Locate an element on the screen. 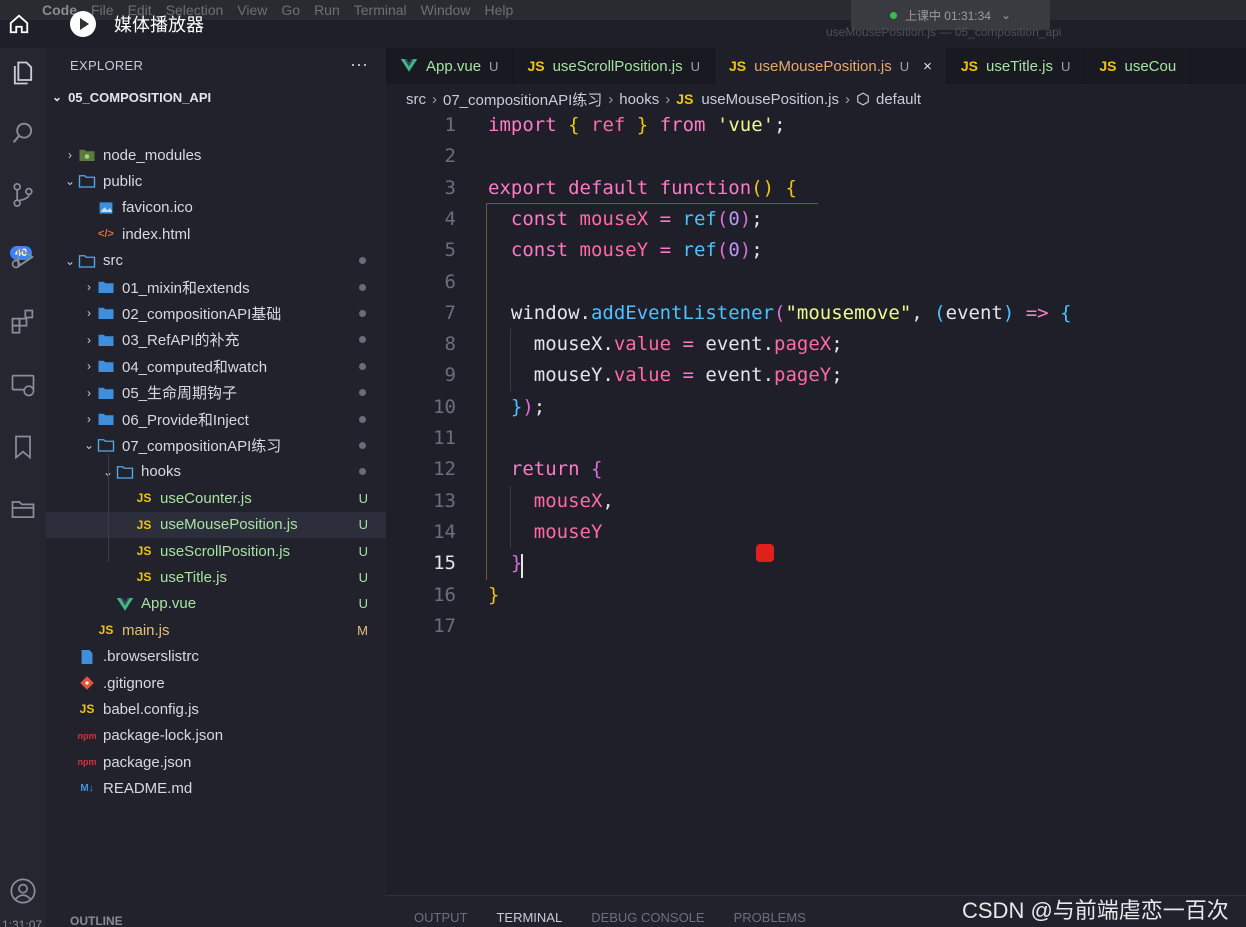  tree-item: › 02_compositionAPI基础 is located at coordinates (216, 313).